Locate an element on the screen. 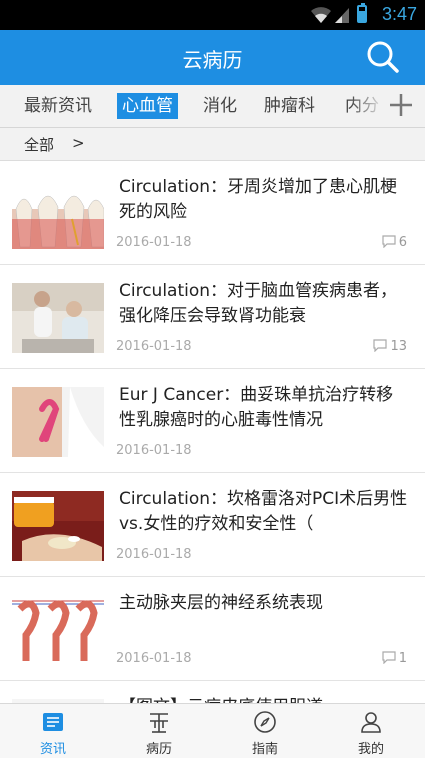 This screenshot has height=758, width=425. article-title: Eur J Cancer：曲妥珠单抗治疗转移性乳腺癌时的心脏毒性情况 is located at coordinates (256, 407).